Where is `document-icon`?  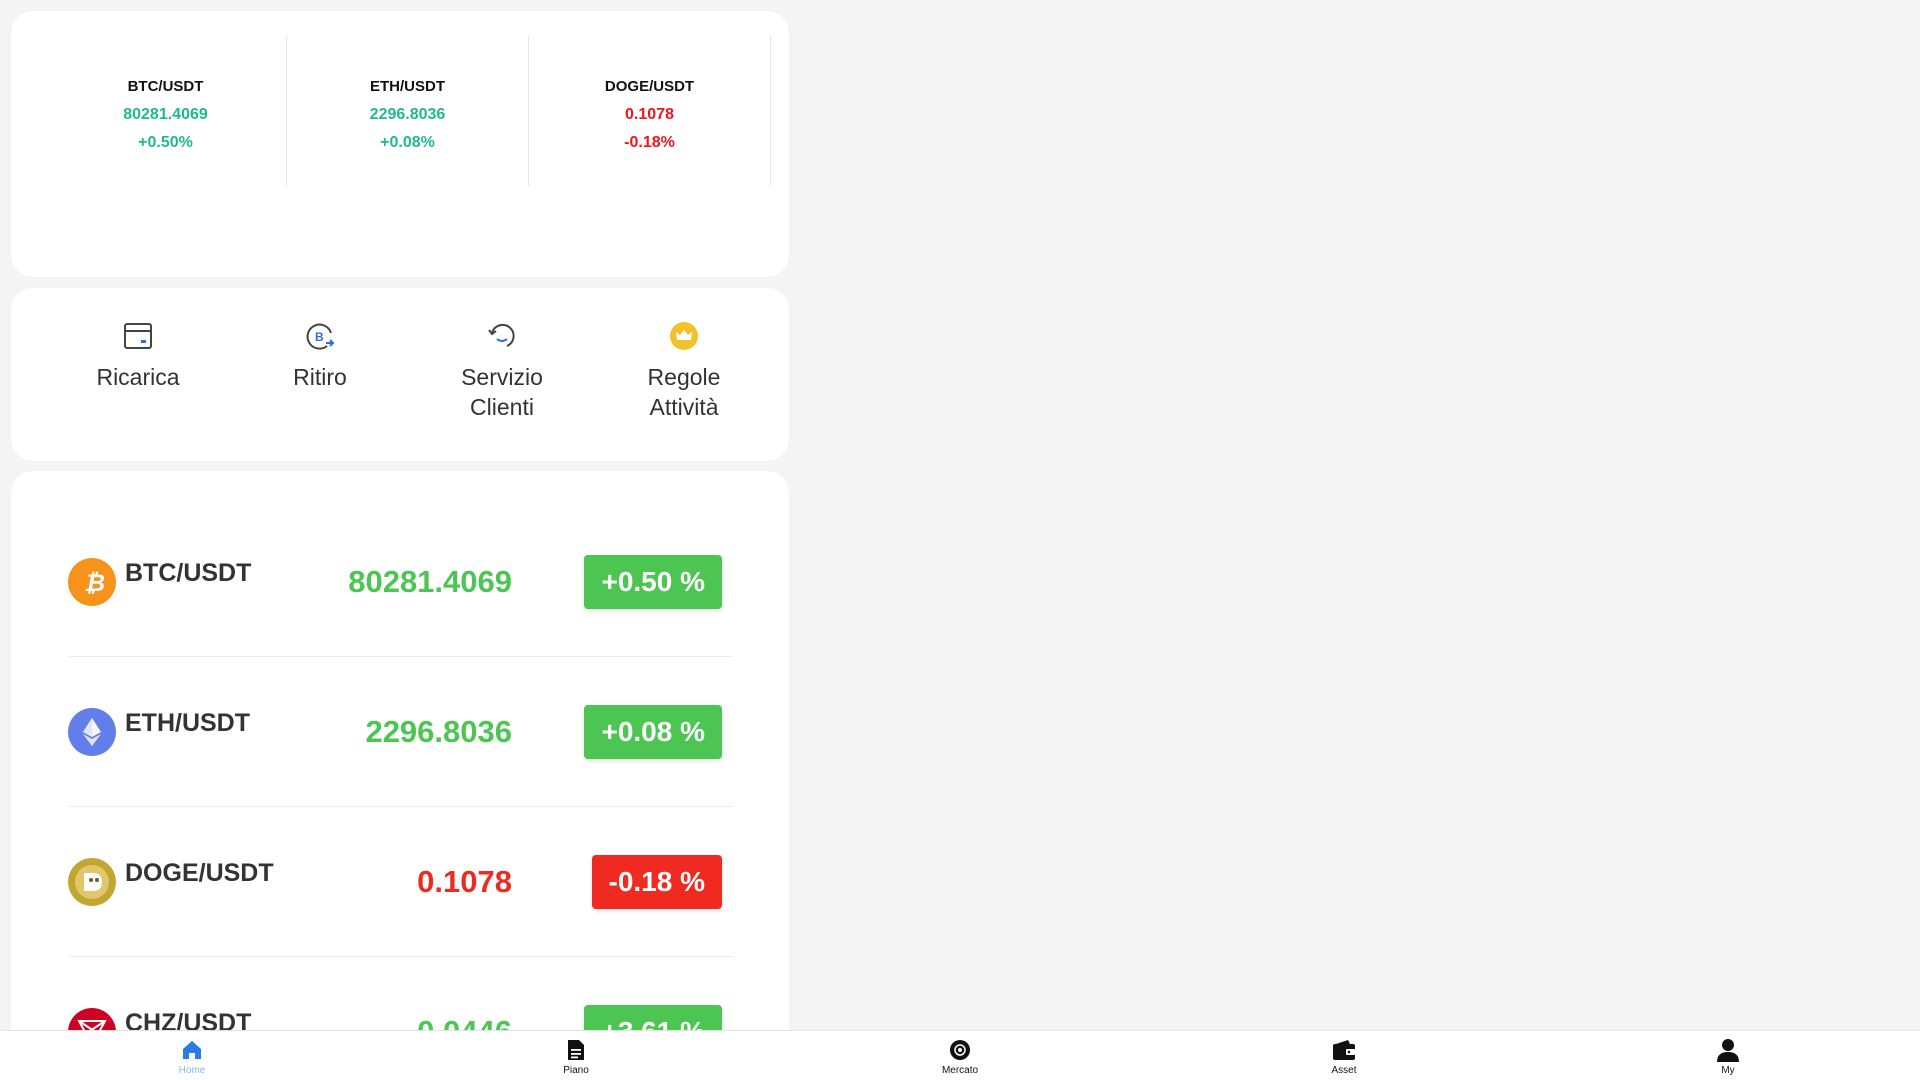 document-icon is located at coordinates (576, 1050).